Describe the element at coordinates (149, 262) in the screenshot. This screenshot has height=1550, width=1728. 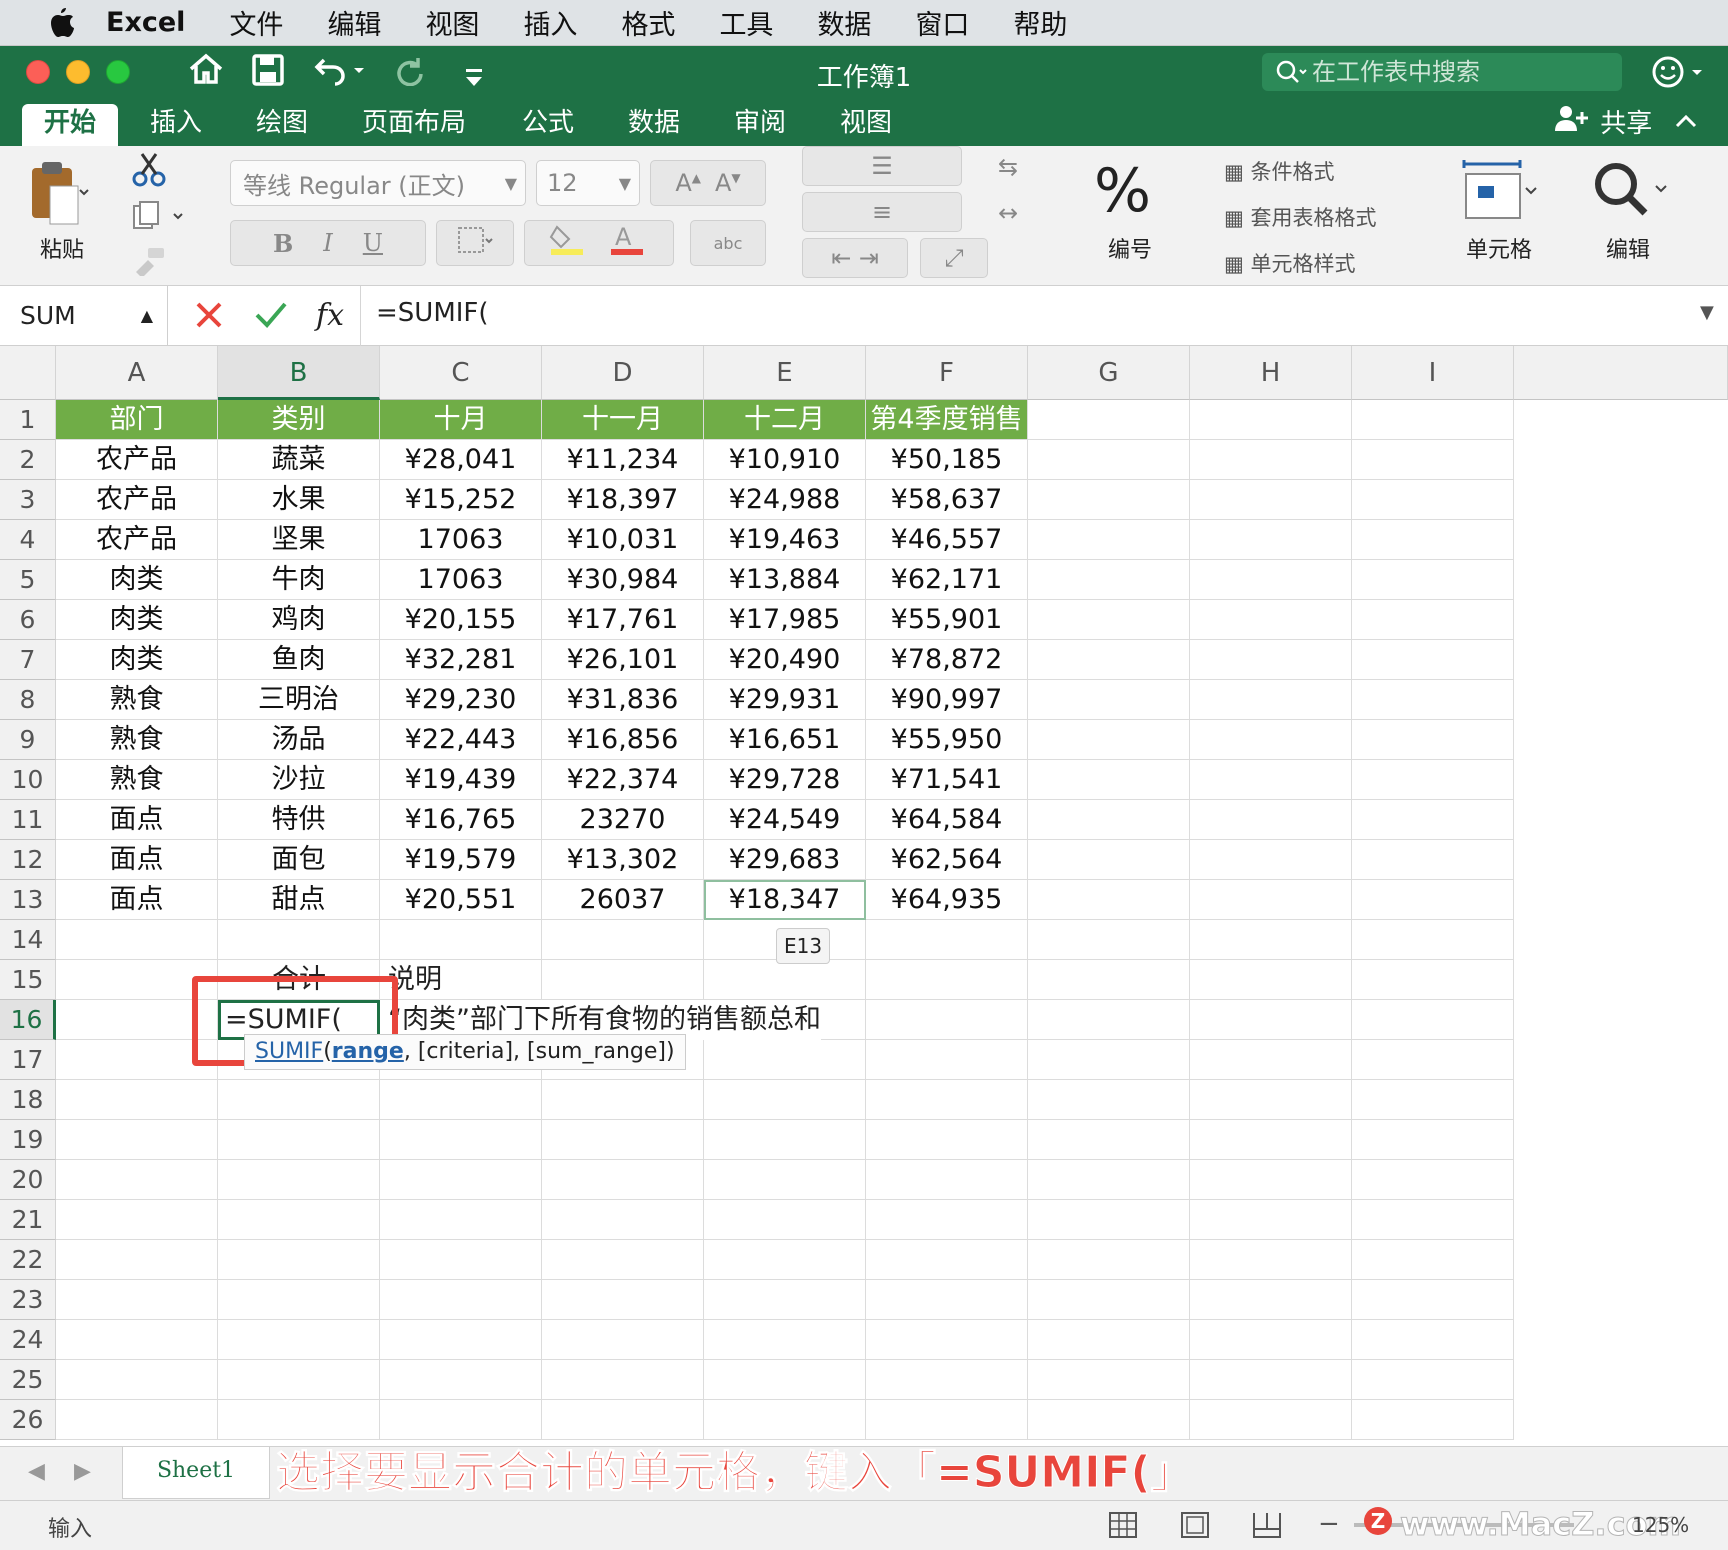
I see `format-painter-icon` at that location.